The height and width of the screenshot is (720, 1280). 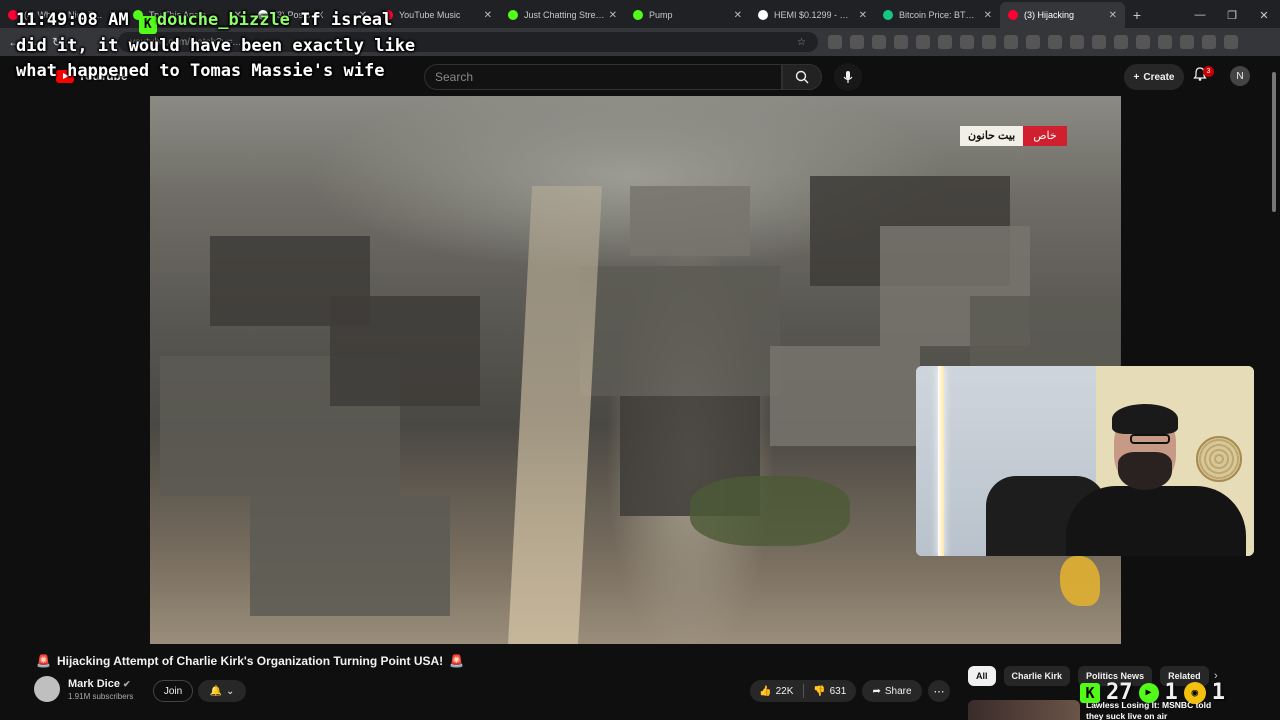 What do you see at coordinates (47, 689) in the screenshot?
I see `channel-avatar` at bounding box center [47, 689].